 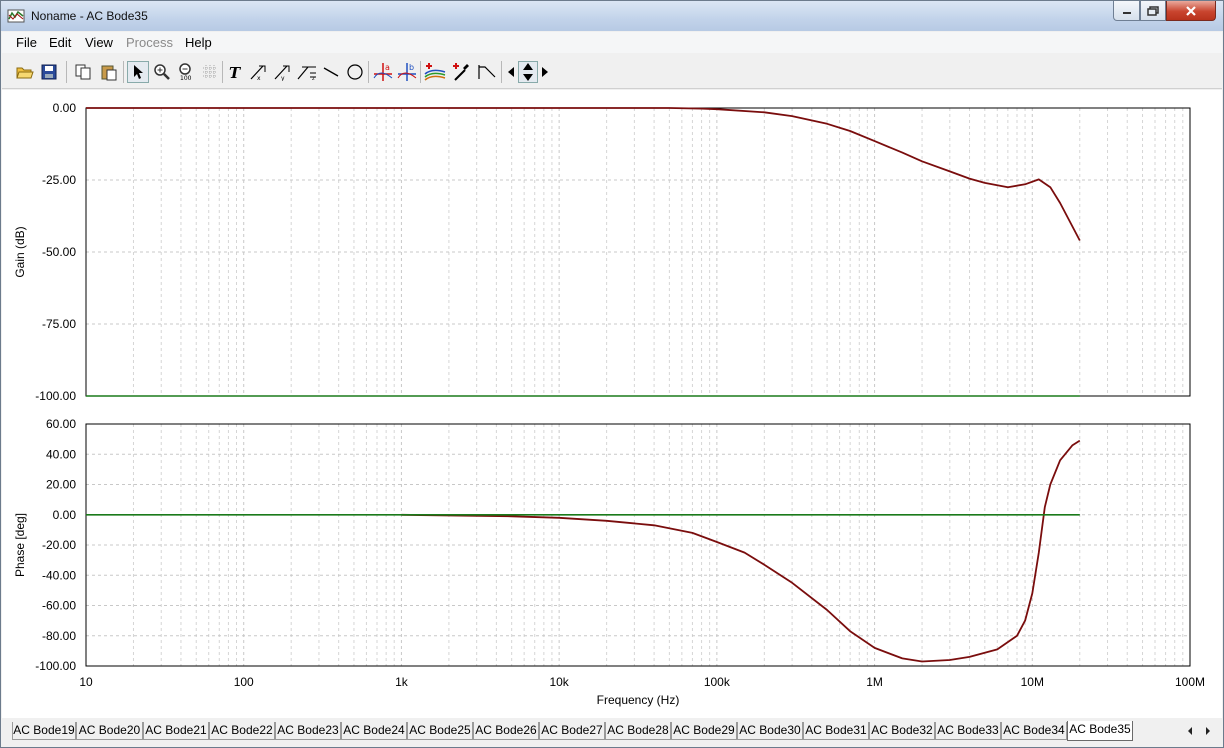 I want to click on tab-ac-bode27: AC Bode27, so click(x=572, y=731).